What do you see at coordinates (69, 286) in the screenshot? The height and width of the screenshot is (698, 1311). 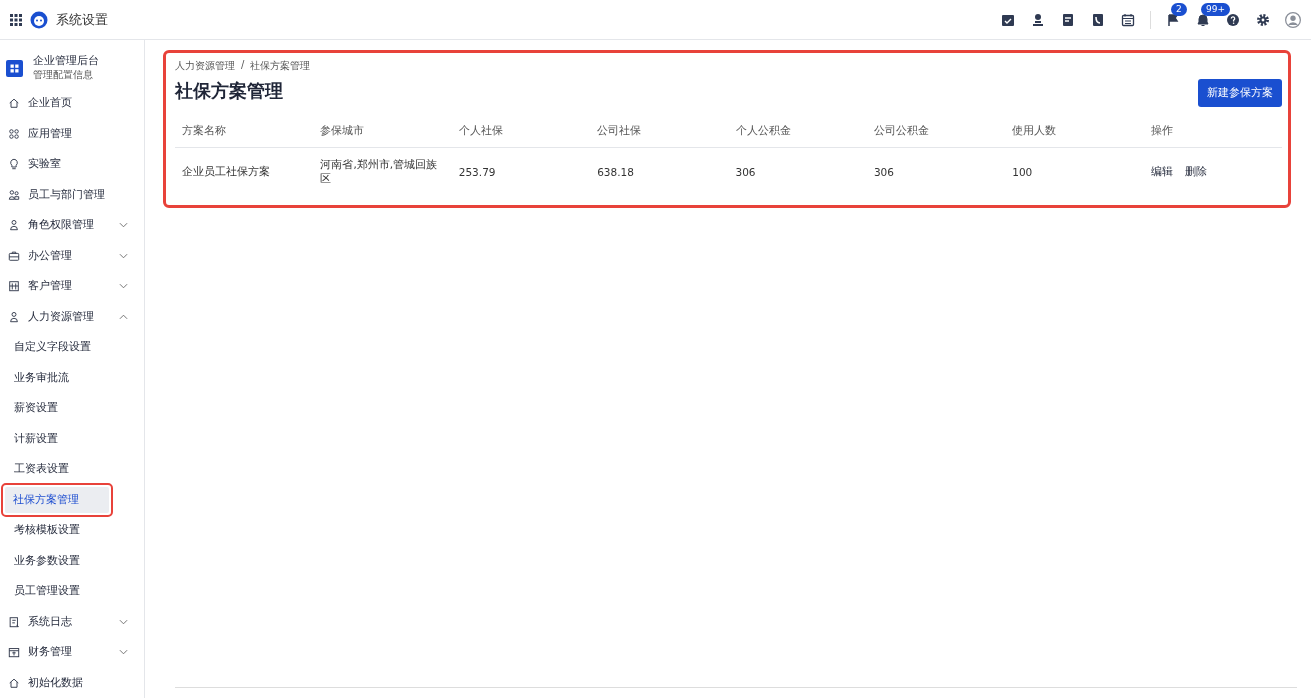 I see `sidebar-item: 客户管理` at bounding box center [69, 286].